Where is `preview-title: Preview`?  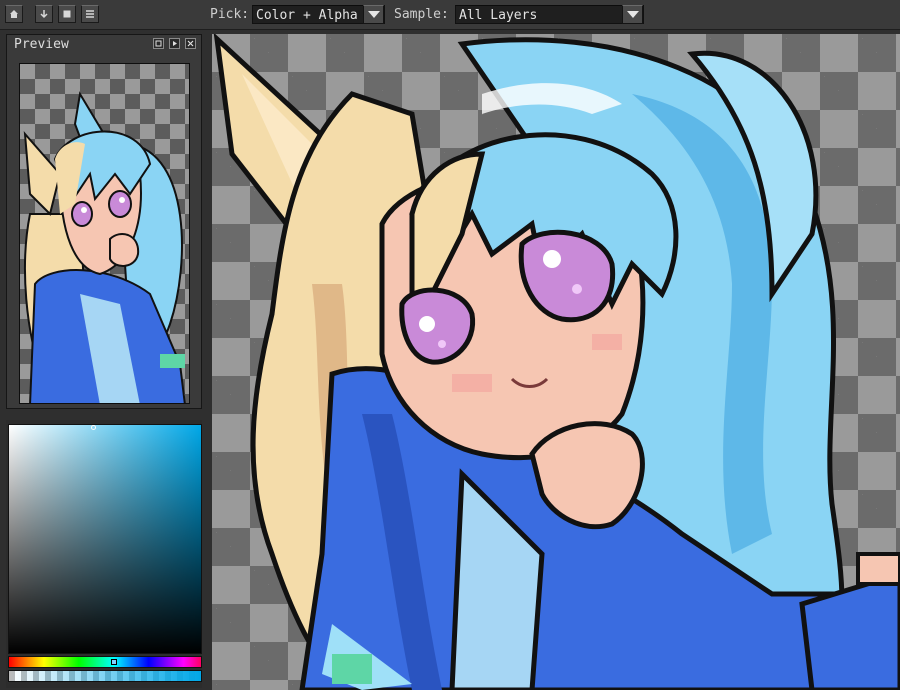
preview-title: Preview is located at coordinates (41, 44).